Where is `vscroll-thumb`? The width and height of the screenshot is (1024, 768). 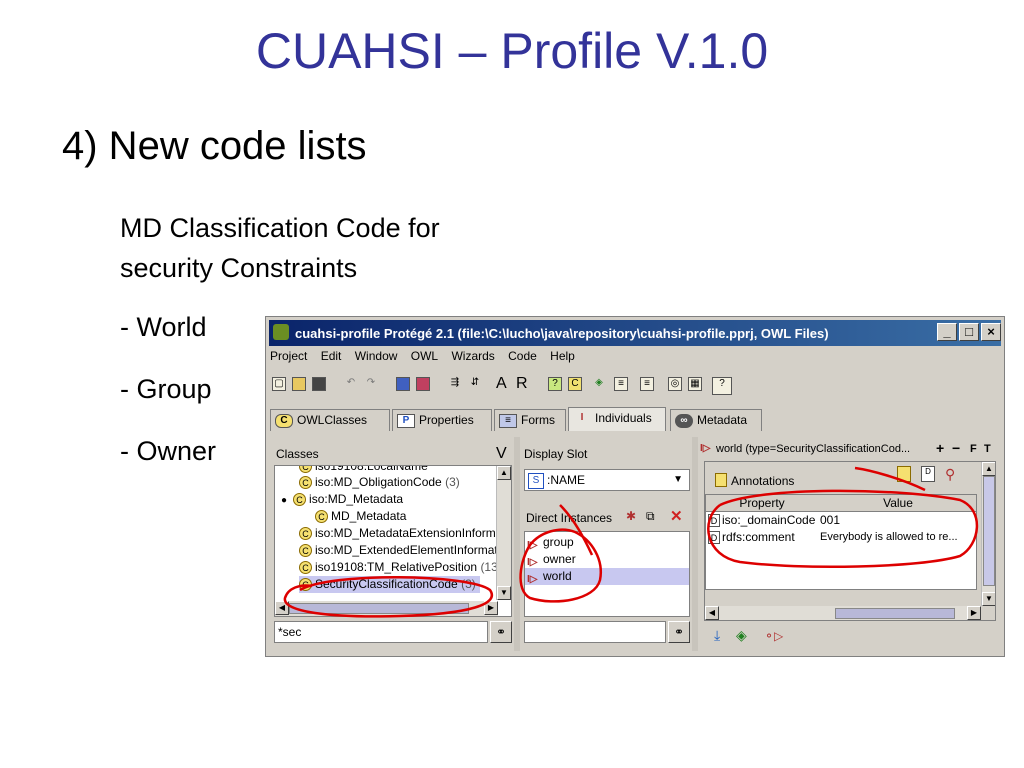
vscroll-thumb is located at coordinates (989, 531).